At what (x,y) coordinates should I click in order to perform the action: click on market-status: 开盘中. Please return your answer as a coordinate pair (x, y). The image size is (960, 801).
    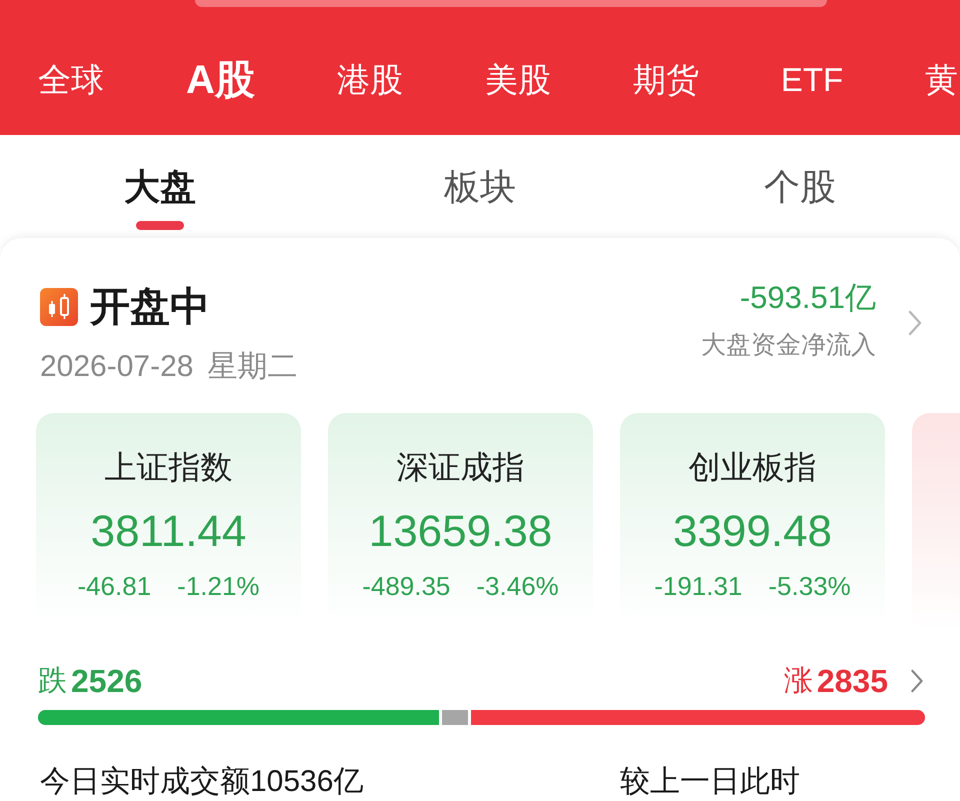
    Looking at the image, I should click on (150, 307).